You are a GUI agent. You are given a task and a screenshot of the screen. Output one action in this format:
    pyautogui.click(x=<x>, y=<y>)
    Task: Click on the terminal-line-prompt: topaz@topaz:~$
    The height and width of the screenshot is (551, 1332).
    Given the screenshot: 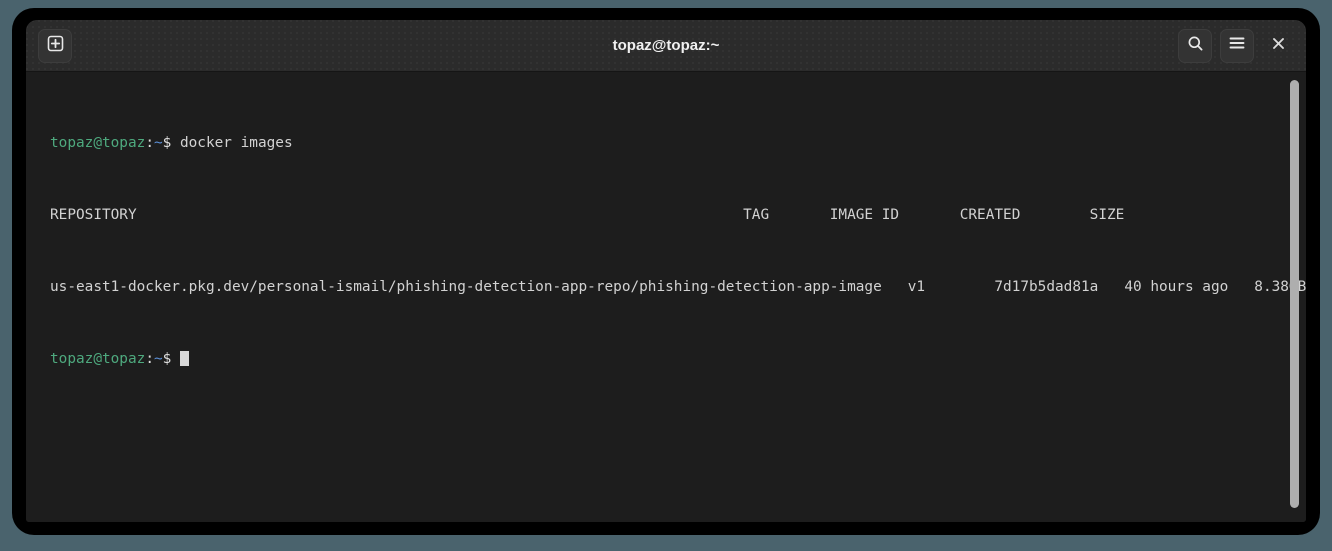 What is the action you would take?
    pyautogui.click(x=667, y=359)
    